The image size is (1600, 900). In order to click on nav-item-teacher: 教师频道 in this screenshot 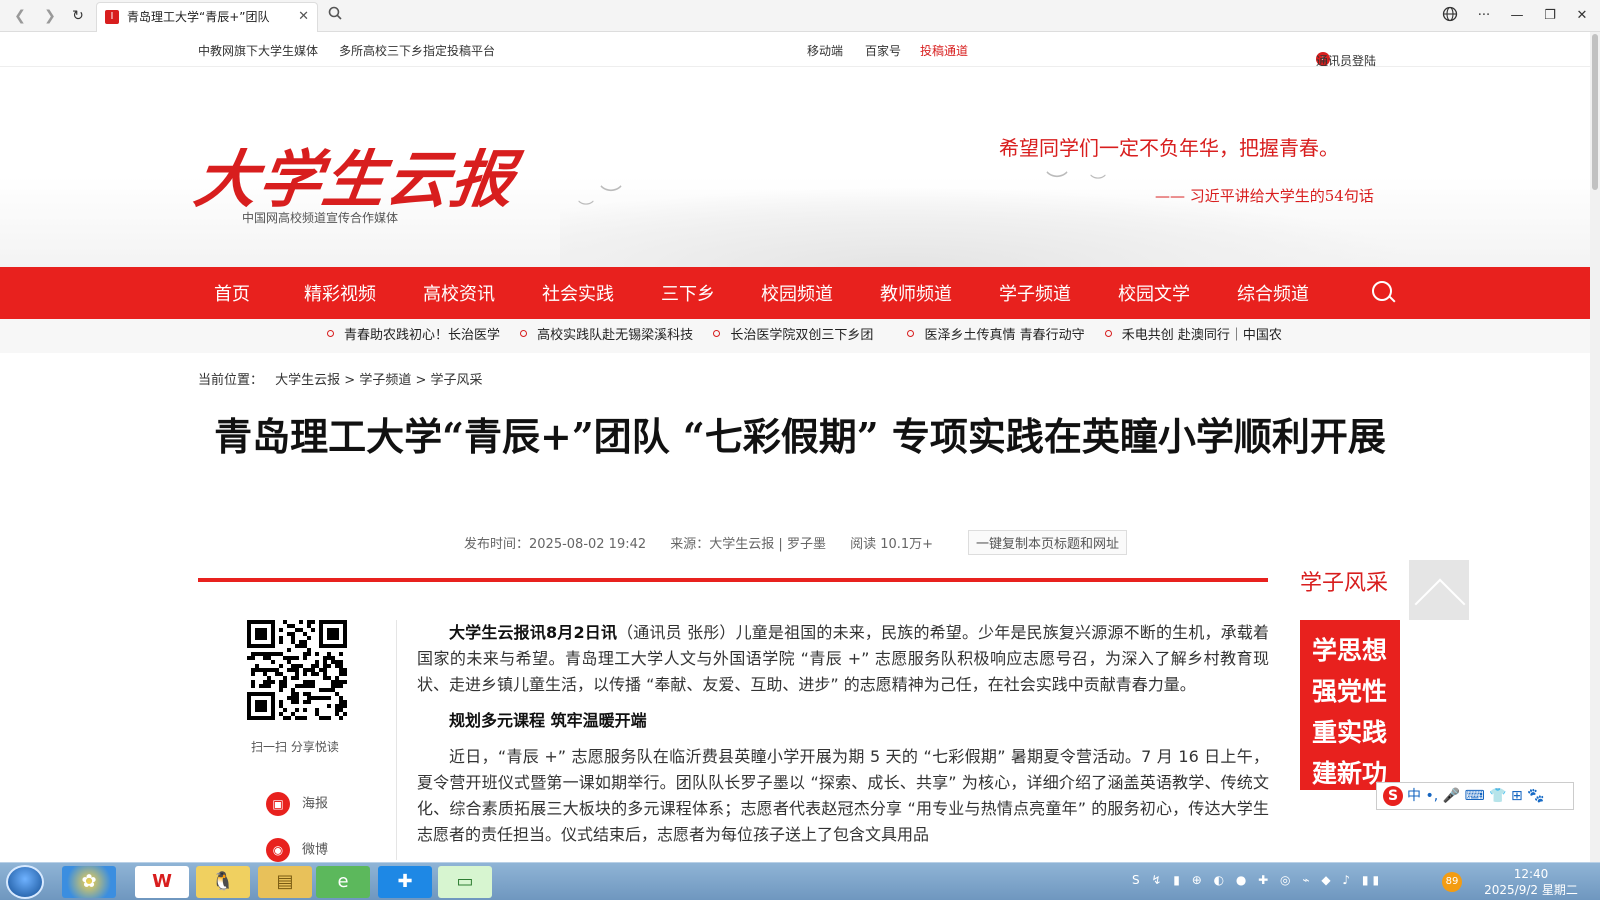, I will do `click(916, 293)`.